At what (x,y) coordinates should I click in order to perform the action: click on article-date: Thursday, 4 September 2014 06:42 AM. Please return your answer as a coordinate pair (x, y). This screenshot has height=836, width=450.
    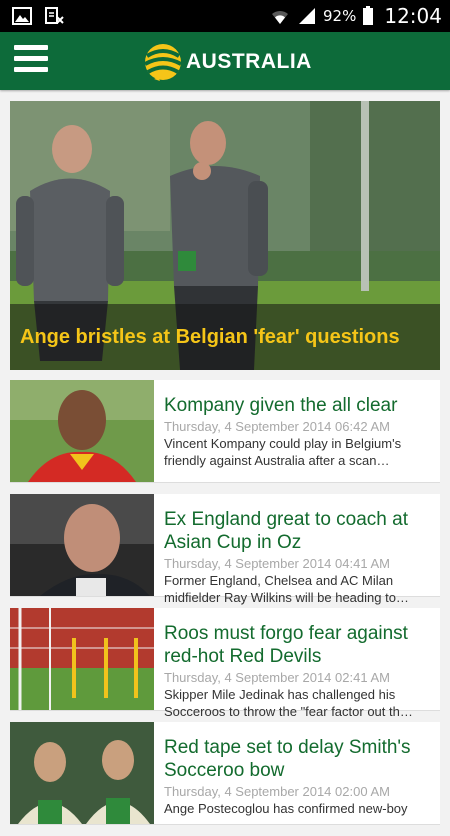
    Looking at the image, I should click on (277, 426).